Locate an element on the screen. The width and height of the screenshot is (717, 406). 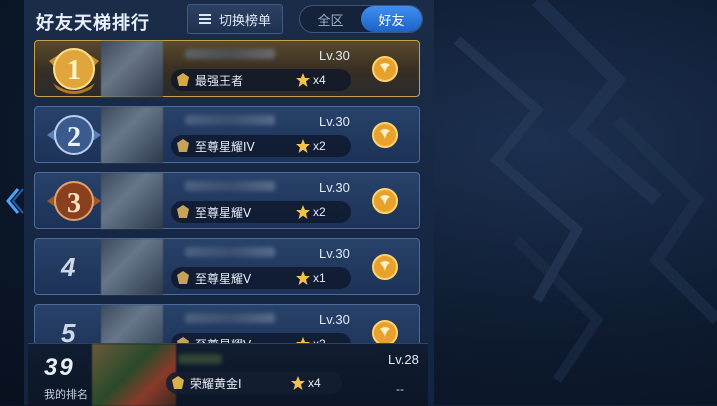
my-extra-value: -- is located at coordinates (400, 389).